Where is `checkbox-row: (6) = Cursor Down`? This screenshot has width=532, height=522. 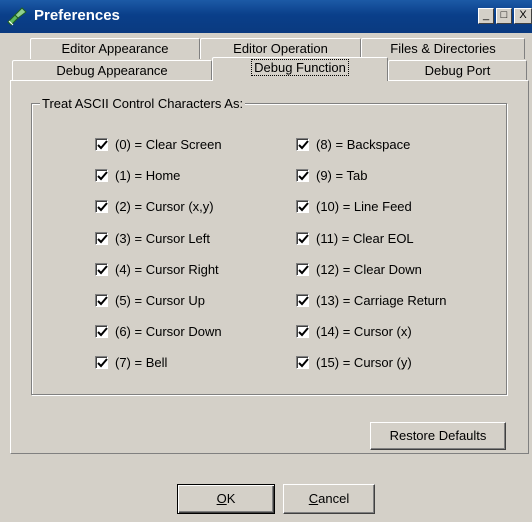
checkbox-row: (6) = Cursor Down is located at coordinates (158, 331).